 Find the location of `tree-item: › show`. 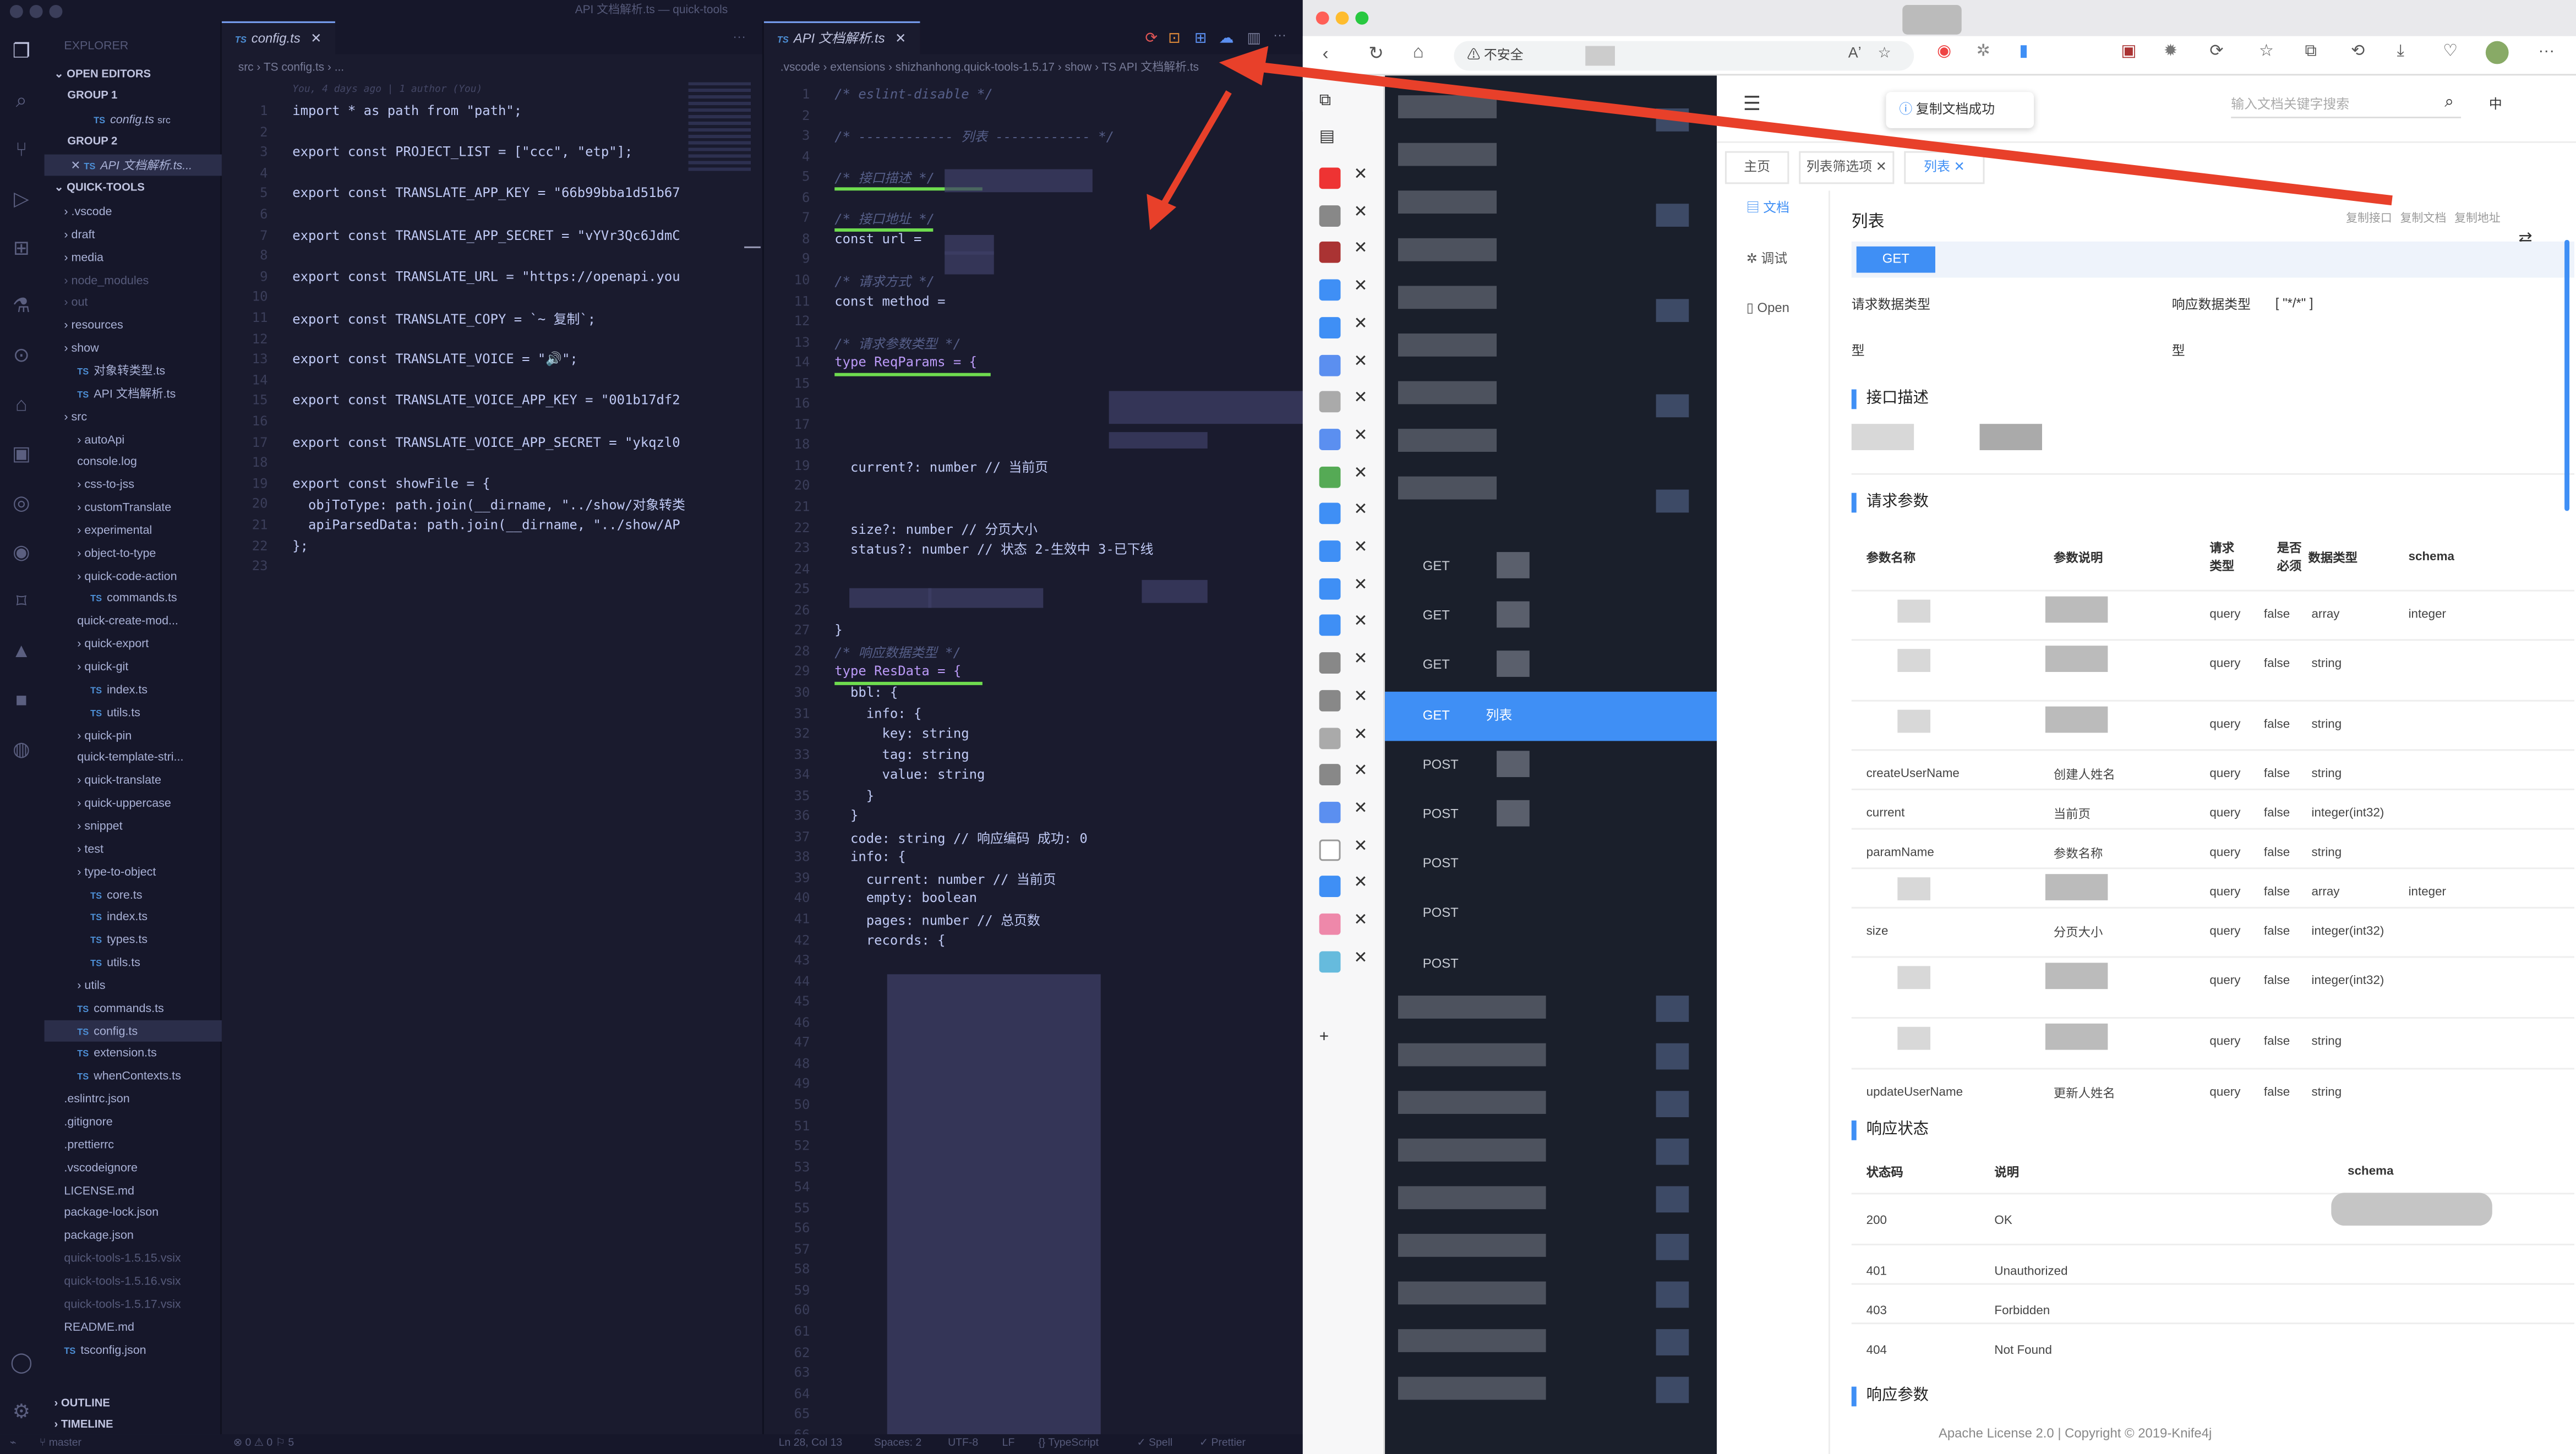

tree-item: › show is located at coordinates (133, 347).